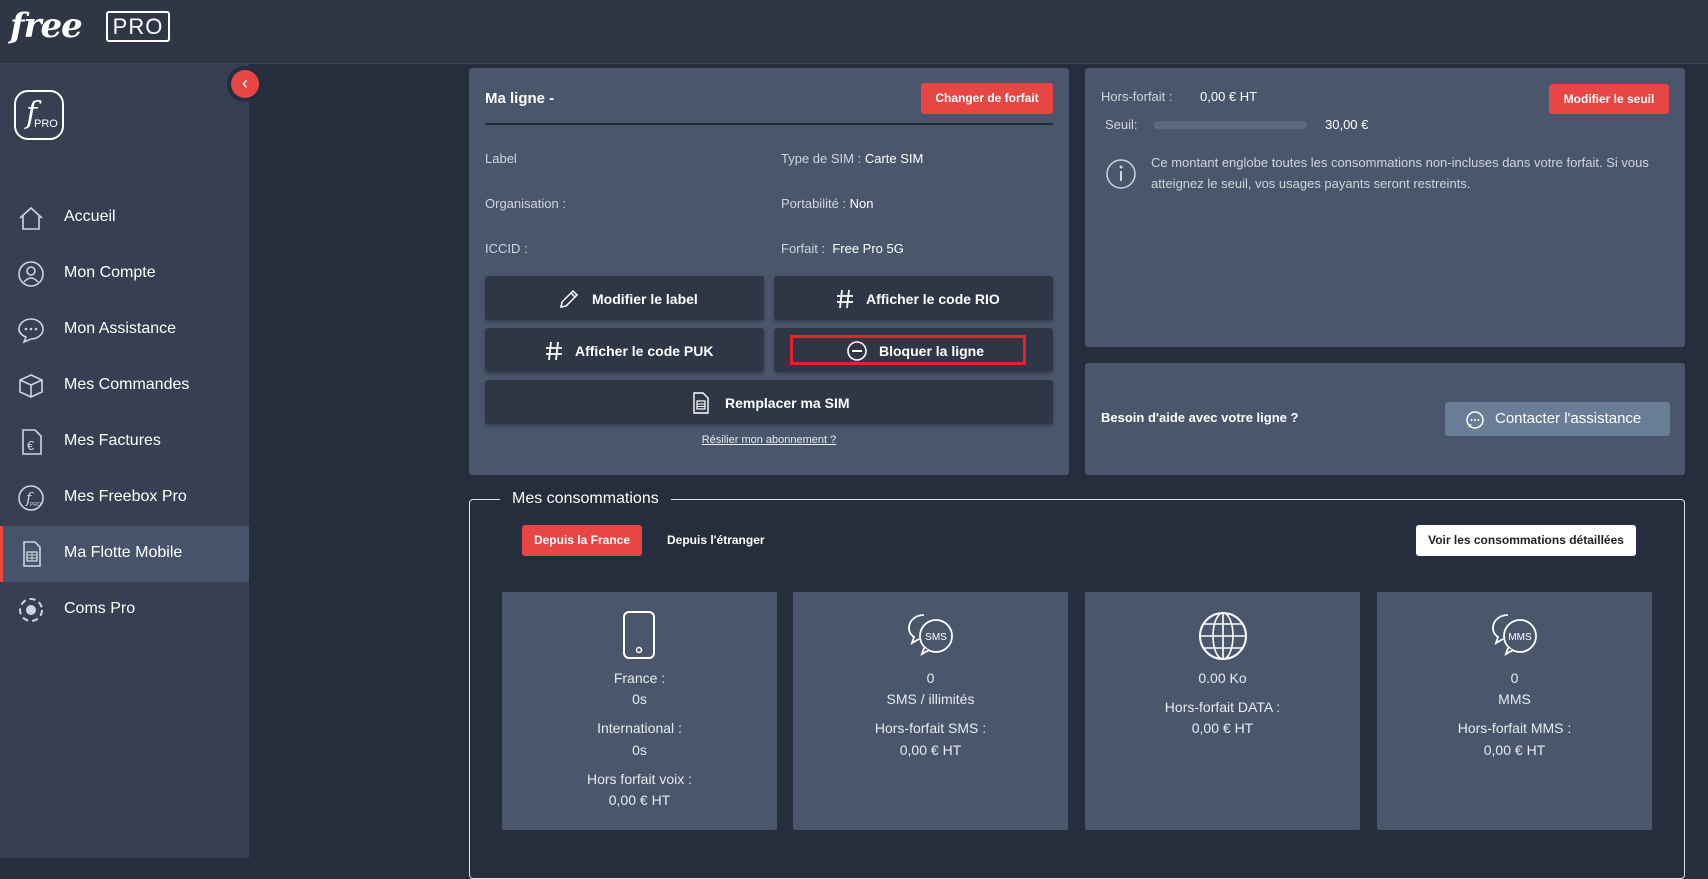  I want to click on sidebar-item-label: Mes Freebox Pro, so click(125, 496).